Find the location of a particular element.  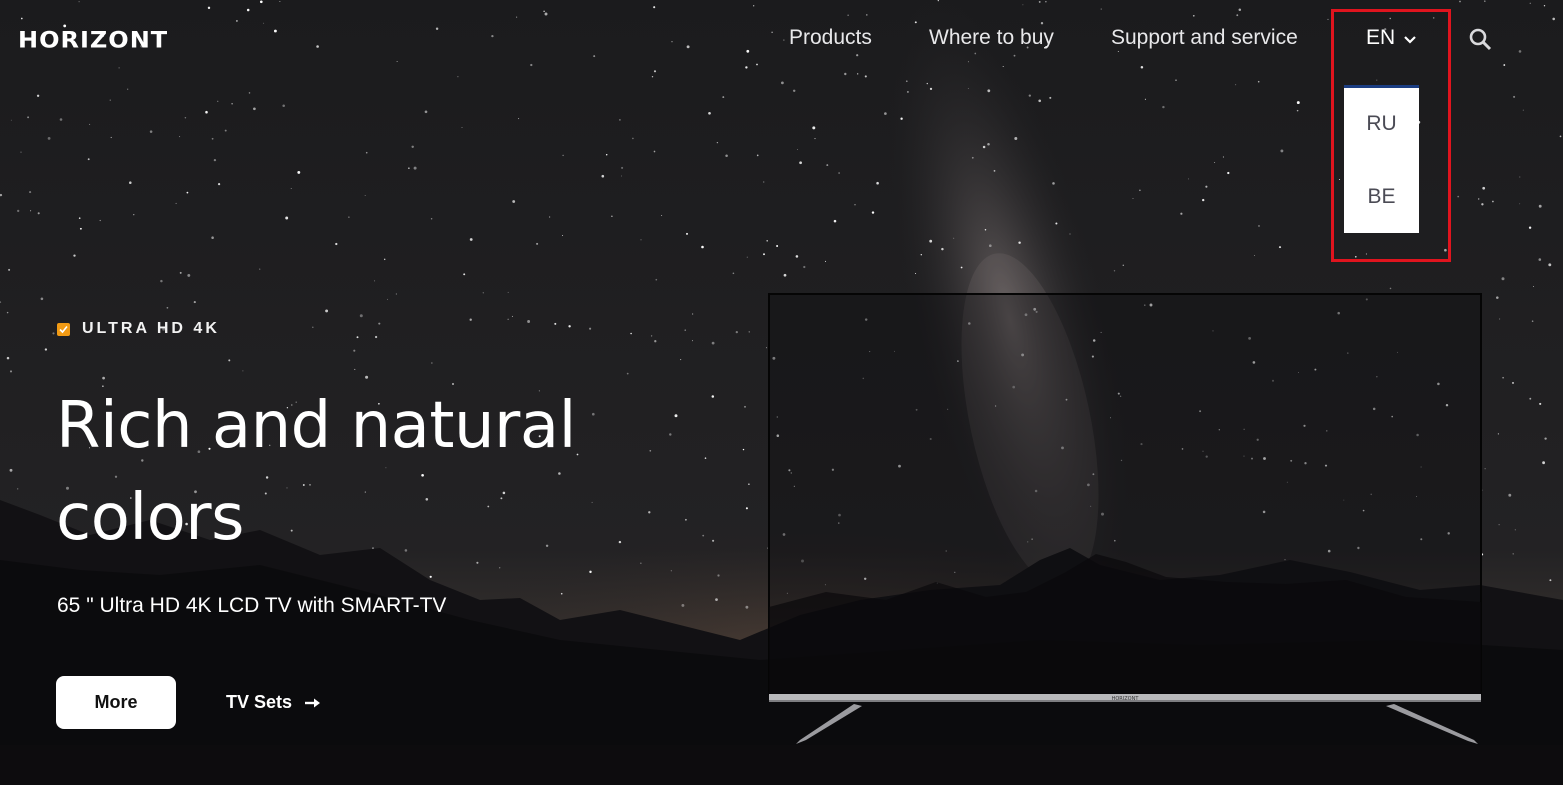

hero-headline: Rich and natural colors is located at coordinates (356, 472).